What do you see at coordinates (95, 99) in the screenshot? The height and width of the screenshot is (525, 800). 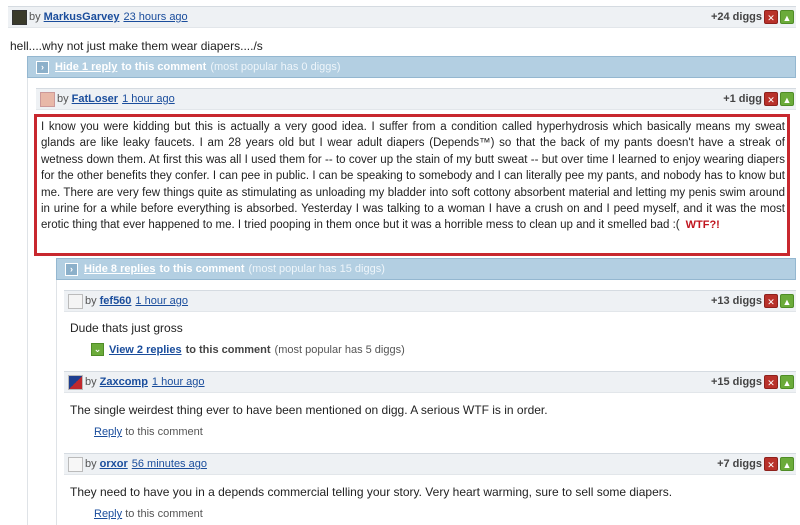 I see `username-link: FatLoser` at bounding box center [95, 99].